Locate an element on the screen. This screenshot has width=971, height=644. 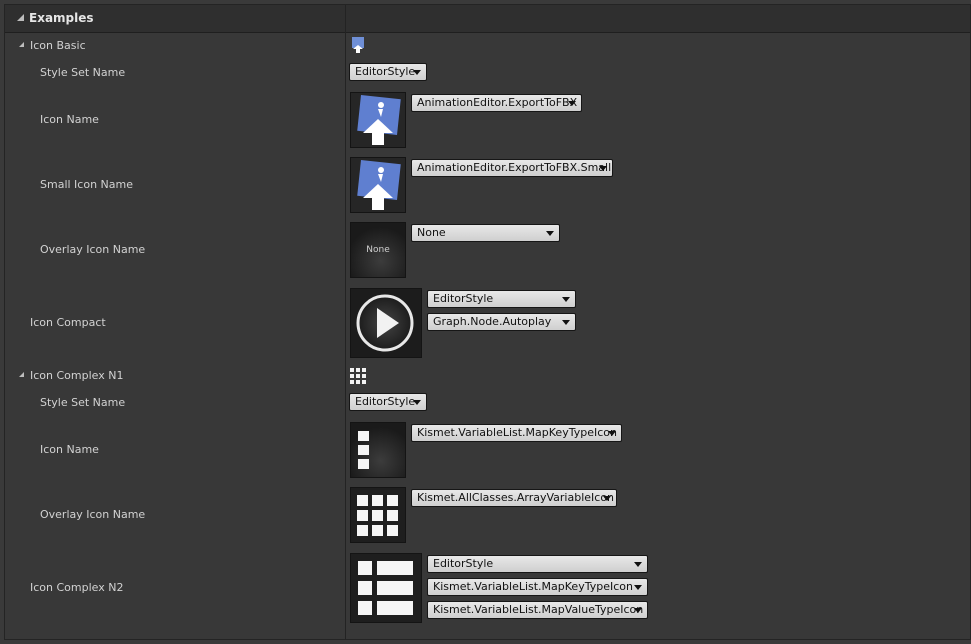
icon-basic-overlay-label: Overlay Icon Name is located at coordinates (93, 249).